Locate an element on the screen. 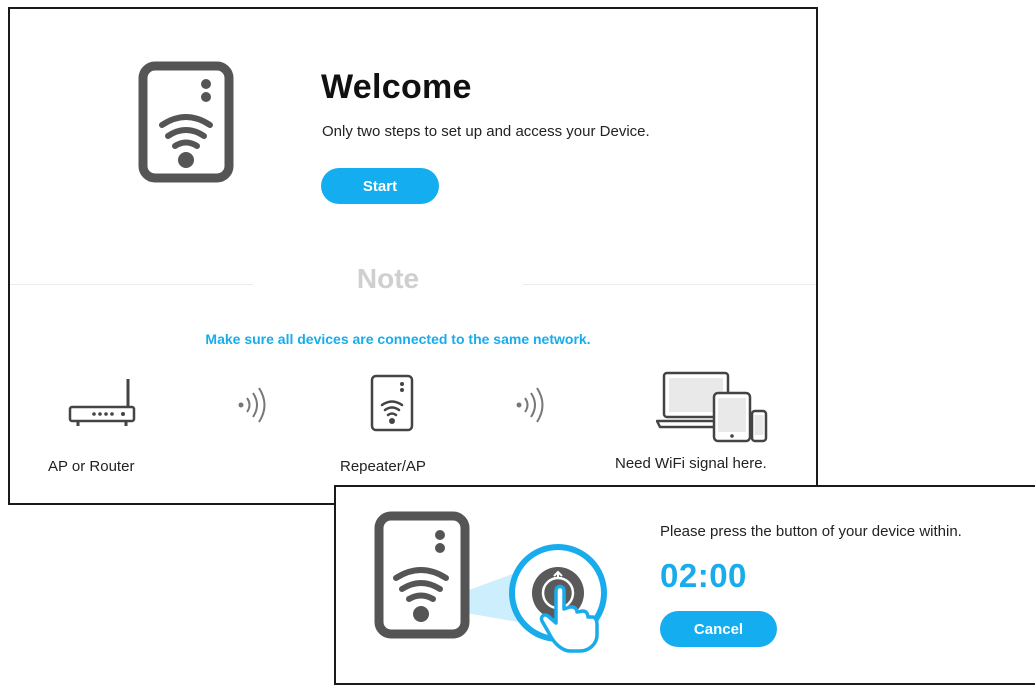  cancel-button: Cancel is located at coordinates (718, 629).